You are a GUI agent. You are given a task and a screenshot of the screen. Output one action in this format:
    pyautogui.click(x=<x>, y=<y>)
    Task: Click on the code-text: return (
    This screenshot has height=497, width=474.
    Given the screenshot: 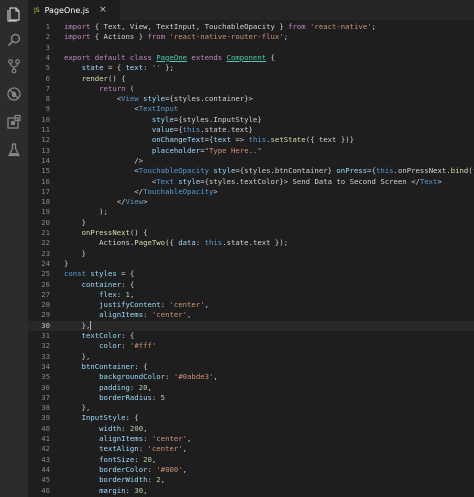 What is the action you would take?
    pyautogui.click(x=99, y=89)
    